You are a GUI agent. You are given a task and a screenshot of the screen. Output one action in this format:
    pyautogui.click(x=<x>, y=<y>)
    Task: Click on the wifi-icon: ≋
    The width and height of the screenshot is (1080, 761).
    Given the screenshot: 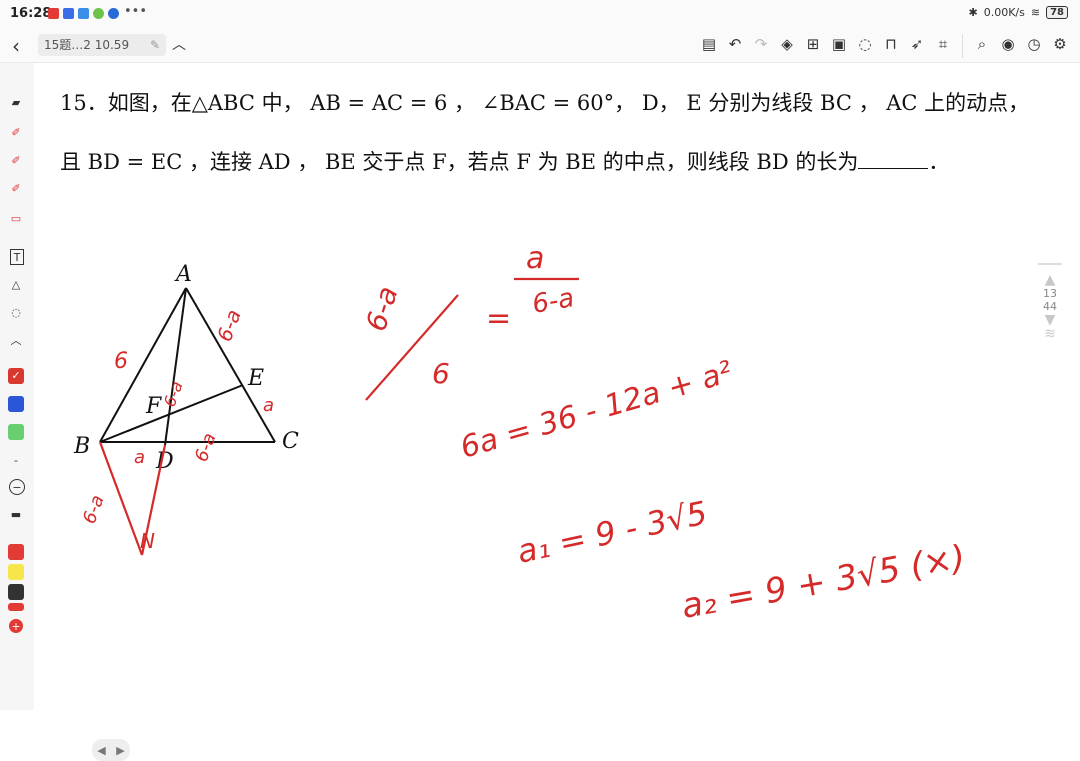 What is the action you would take?
    pyautogui.click(x=1035, y=12)
    